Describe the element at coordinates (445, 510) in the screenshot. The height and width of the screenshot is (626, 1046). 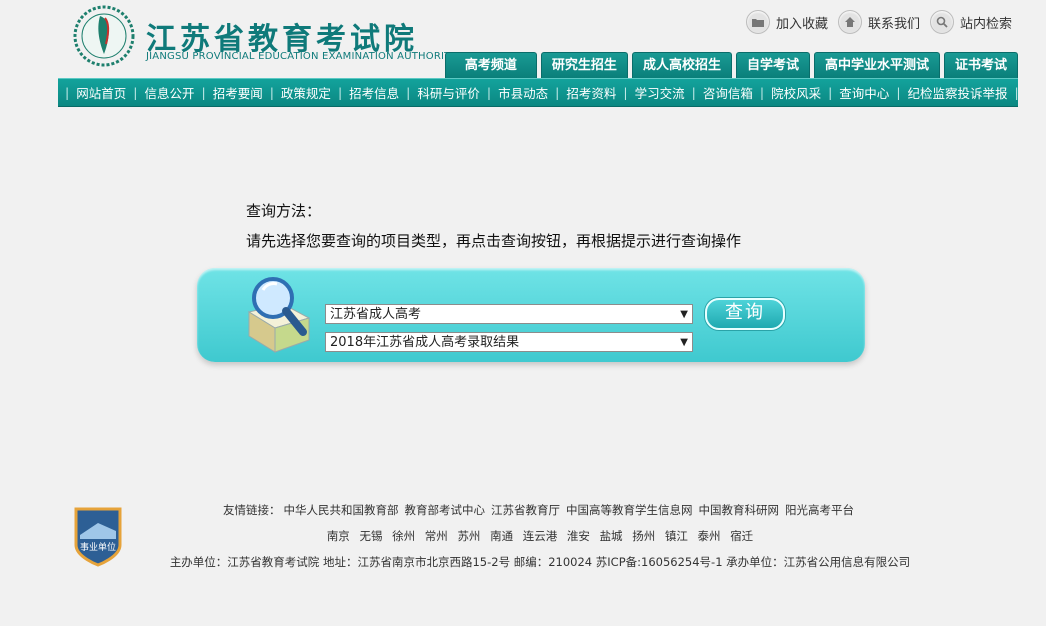
I see `link-neea: 教育部考试中心` at that location.